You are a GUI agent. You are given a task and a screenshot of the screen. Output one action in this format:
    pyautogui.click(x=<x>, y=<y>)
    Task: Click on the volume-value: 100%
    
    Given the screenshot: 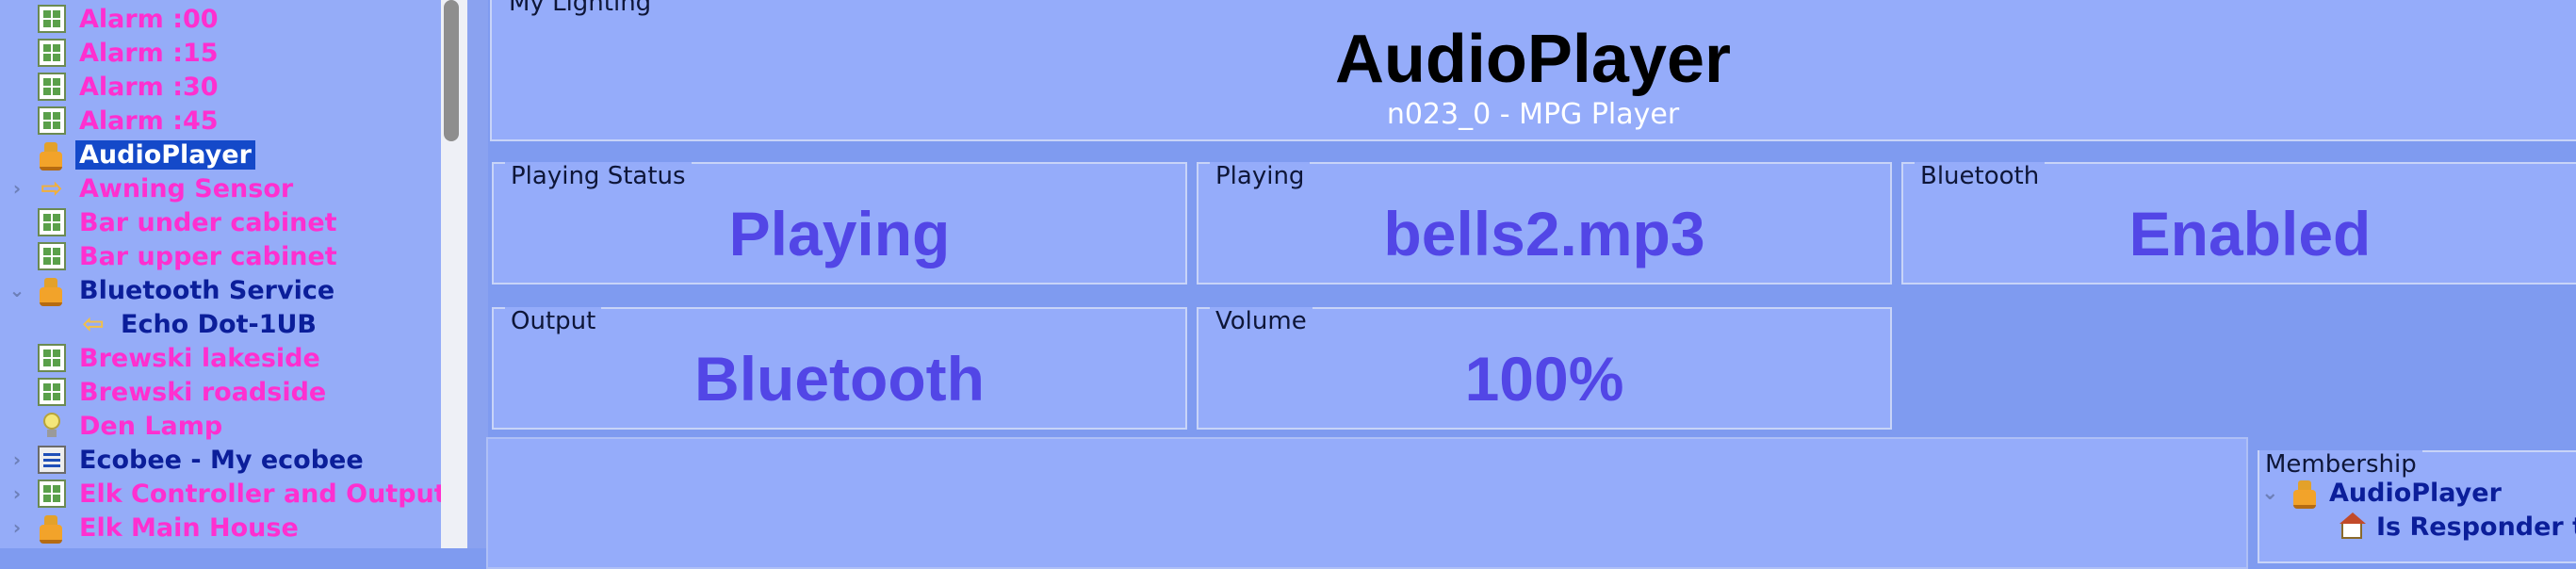 What is the action you would take?
    pyautogui.click(x=1544, y=379)
    